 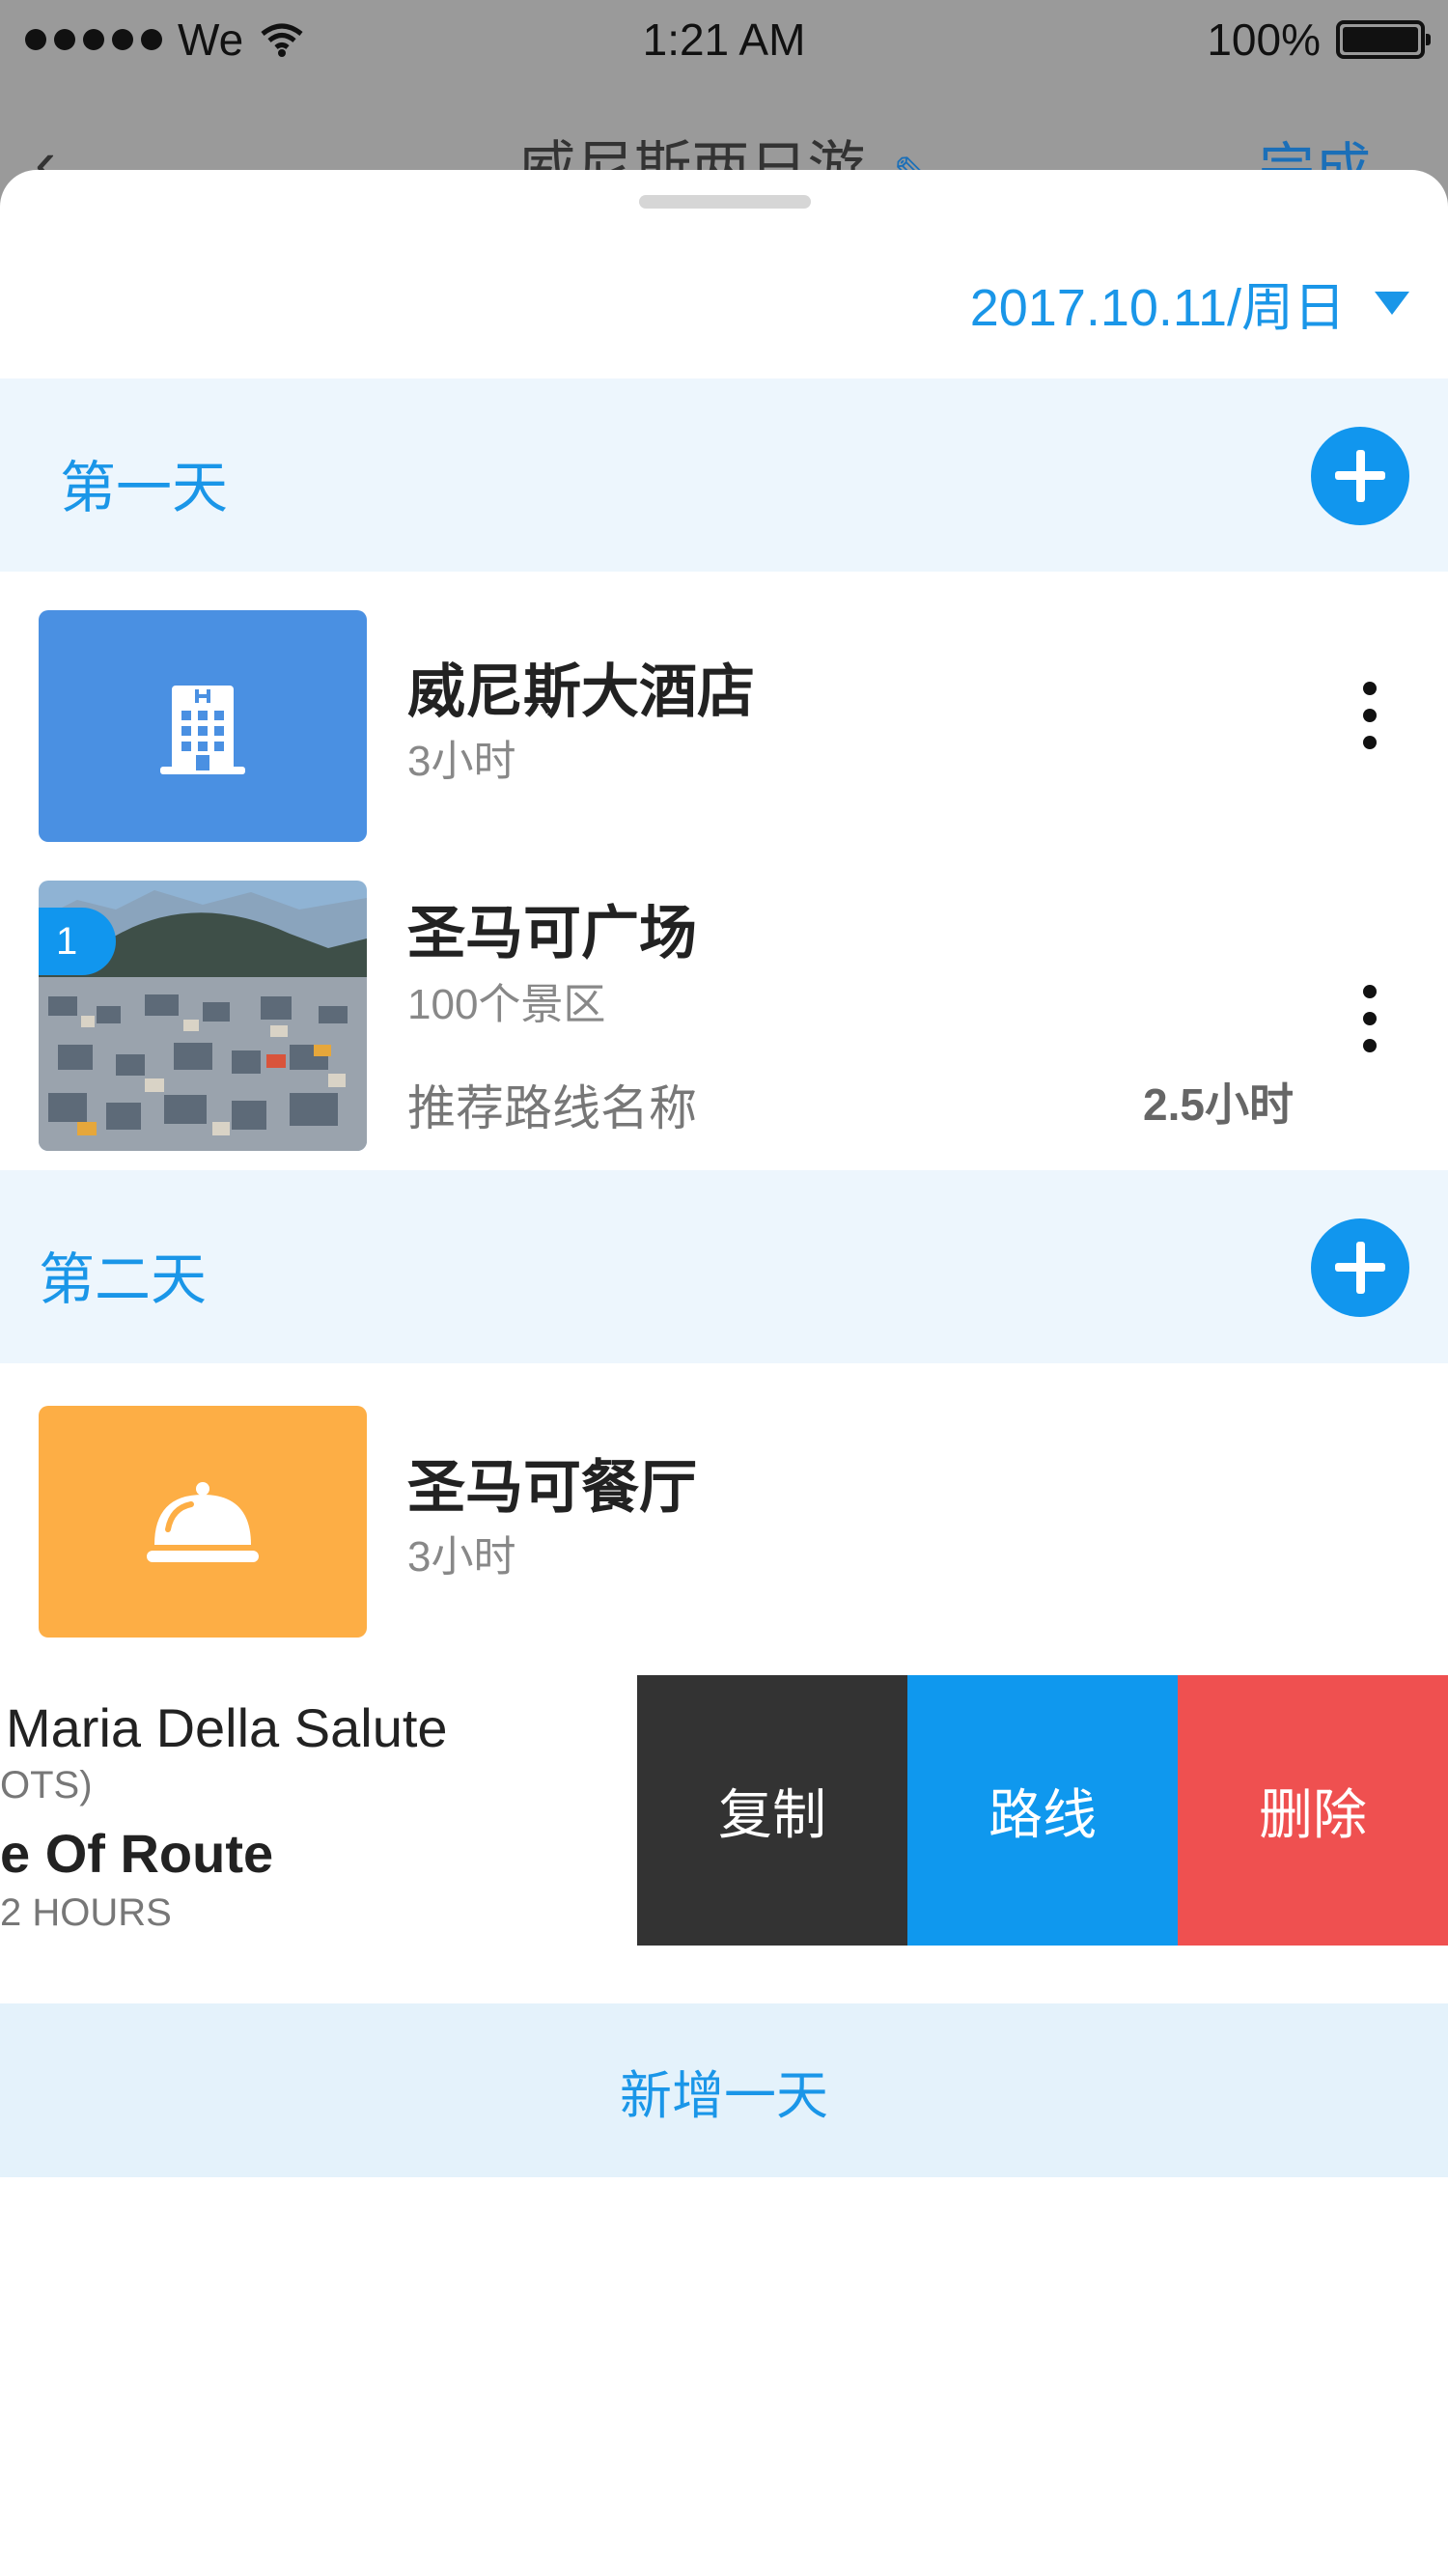 What do you see at coordinates (77, 942) in the screenshot?
I see `order-badge: 1` at bounding box center [77, 942].